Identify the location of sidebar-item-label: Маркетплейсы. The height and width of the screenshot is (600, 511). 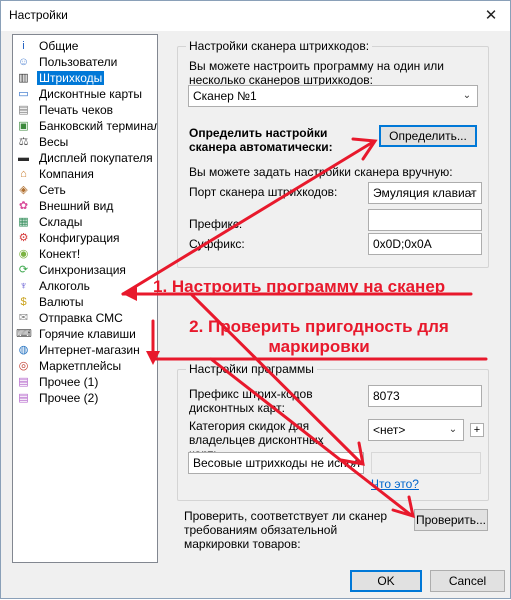
(80, 366).